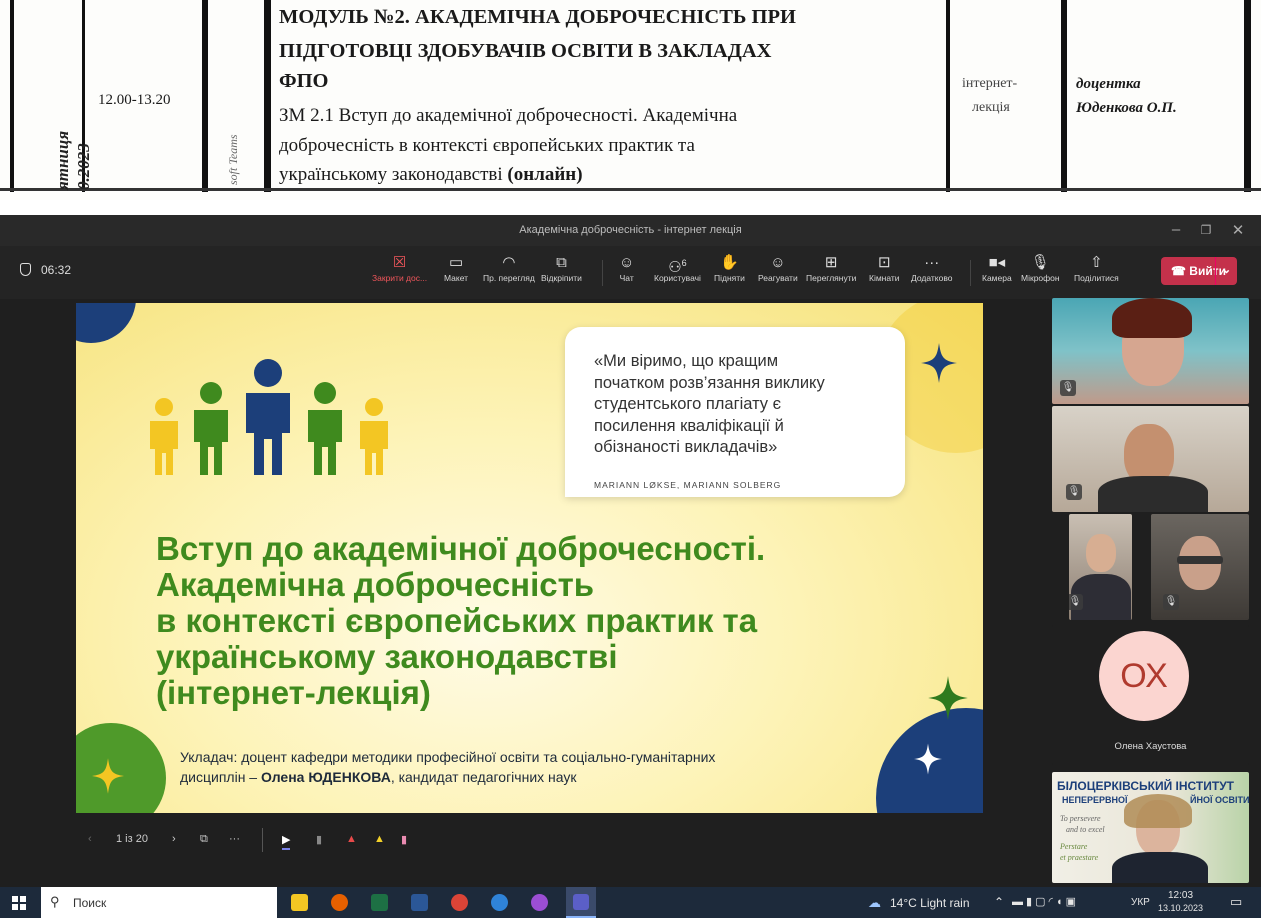  I want to click on microphone-button: 🎙︎ Мікрофон, so click(1040, 268).